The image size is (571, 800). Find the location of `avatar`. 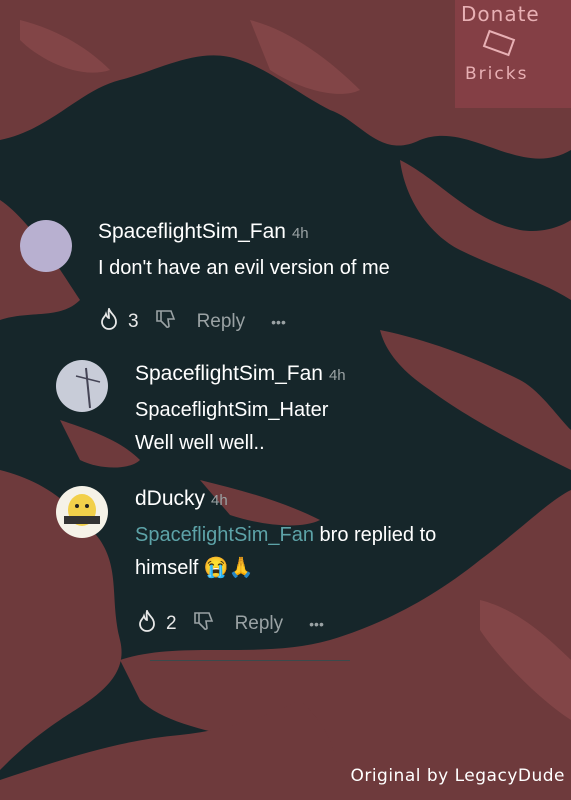

avatar is located at coordinates (82, 512).